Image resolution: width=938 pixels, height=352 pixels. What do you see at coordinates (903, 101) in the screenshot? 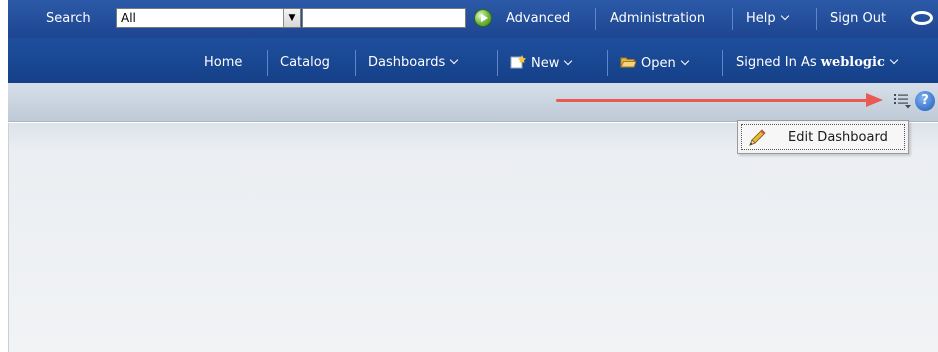
I see `page-options-icon` at bounding box center [903, 101].